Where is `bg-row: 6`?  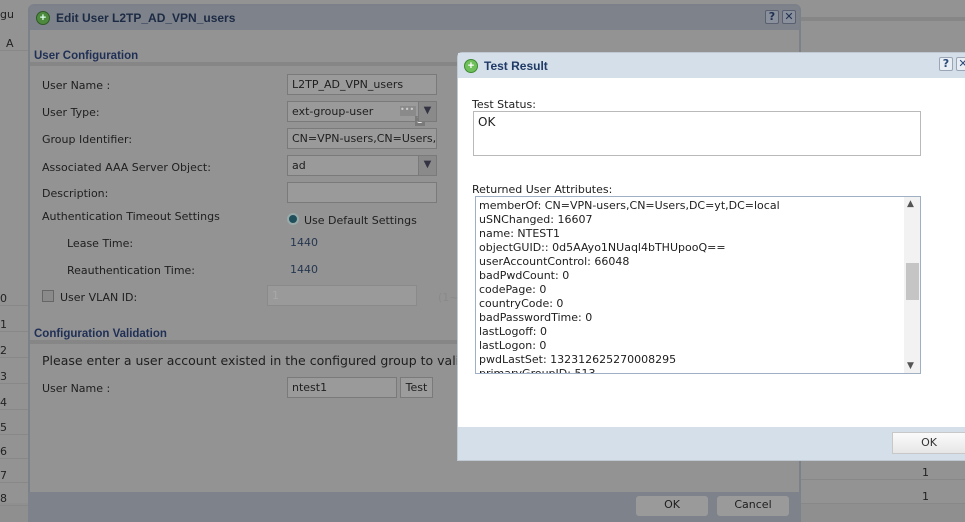 bg-row: 6 is located at coordinates (14, 452).